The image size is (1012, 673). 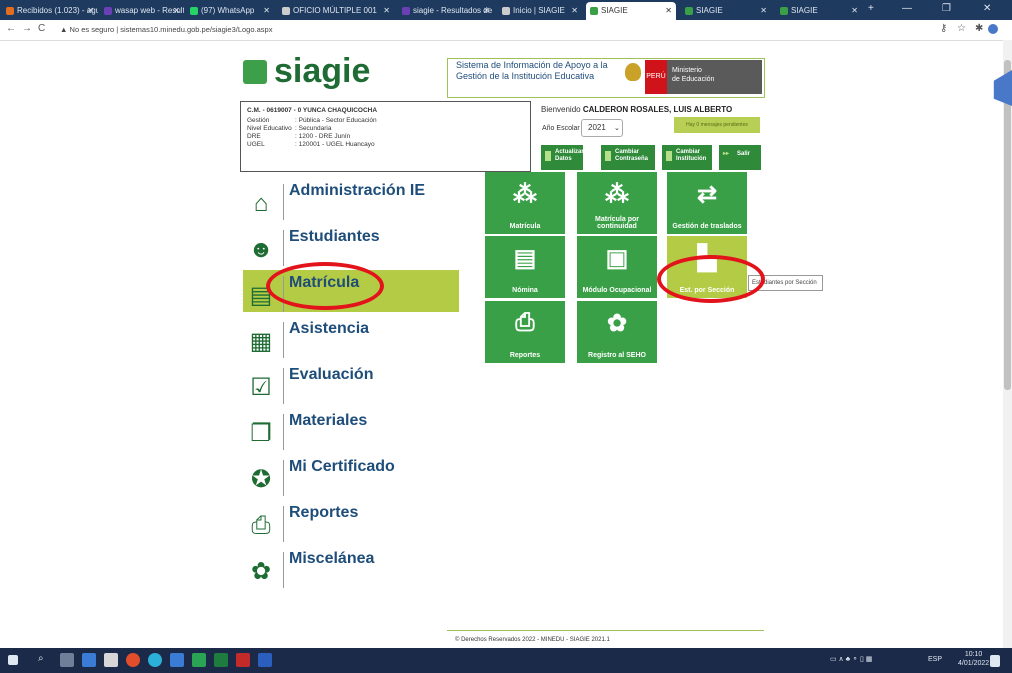 What do you see at coordinates (525, 332) in the screenshot?
I see `tile-reportes: ⎙ Reportes` at bounding box center [525, 332].